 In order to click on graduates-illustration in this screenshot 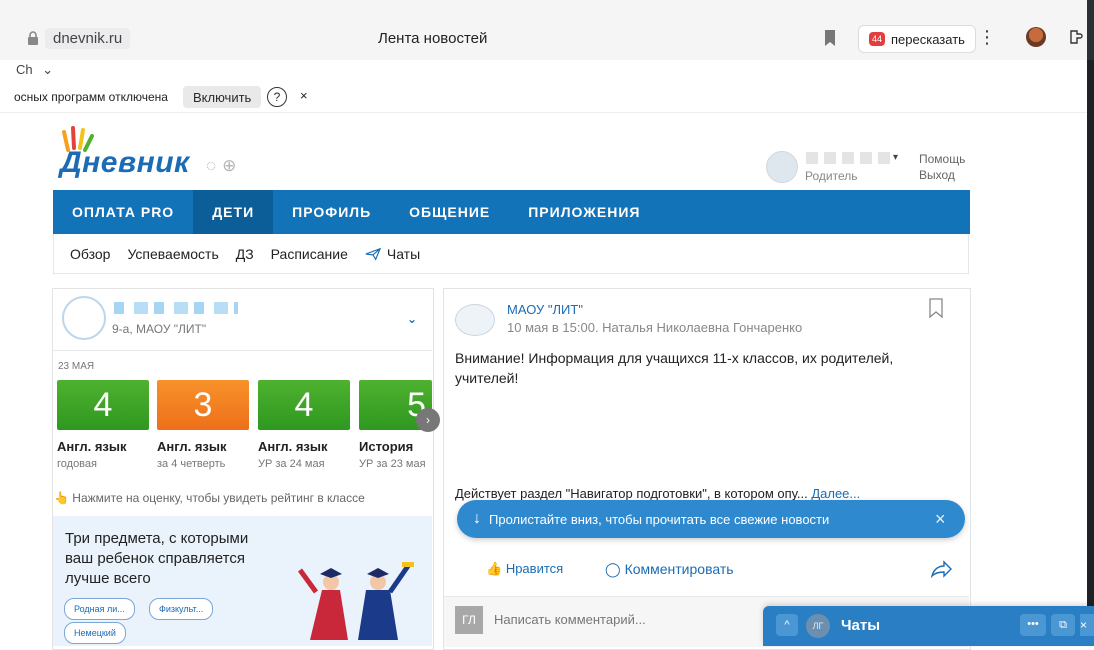, I will do `click(355, 601)`.